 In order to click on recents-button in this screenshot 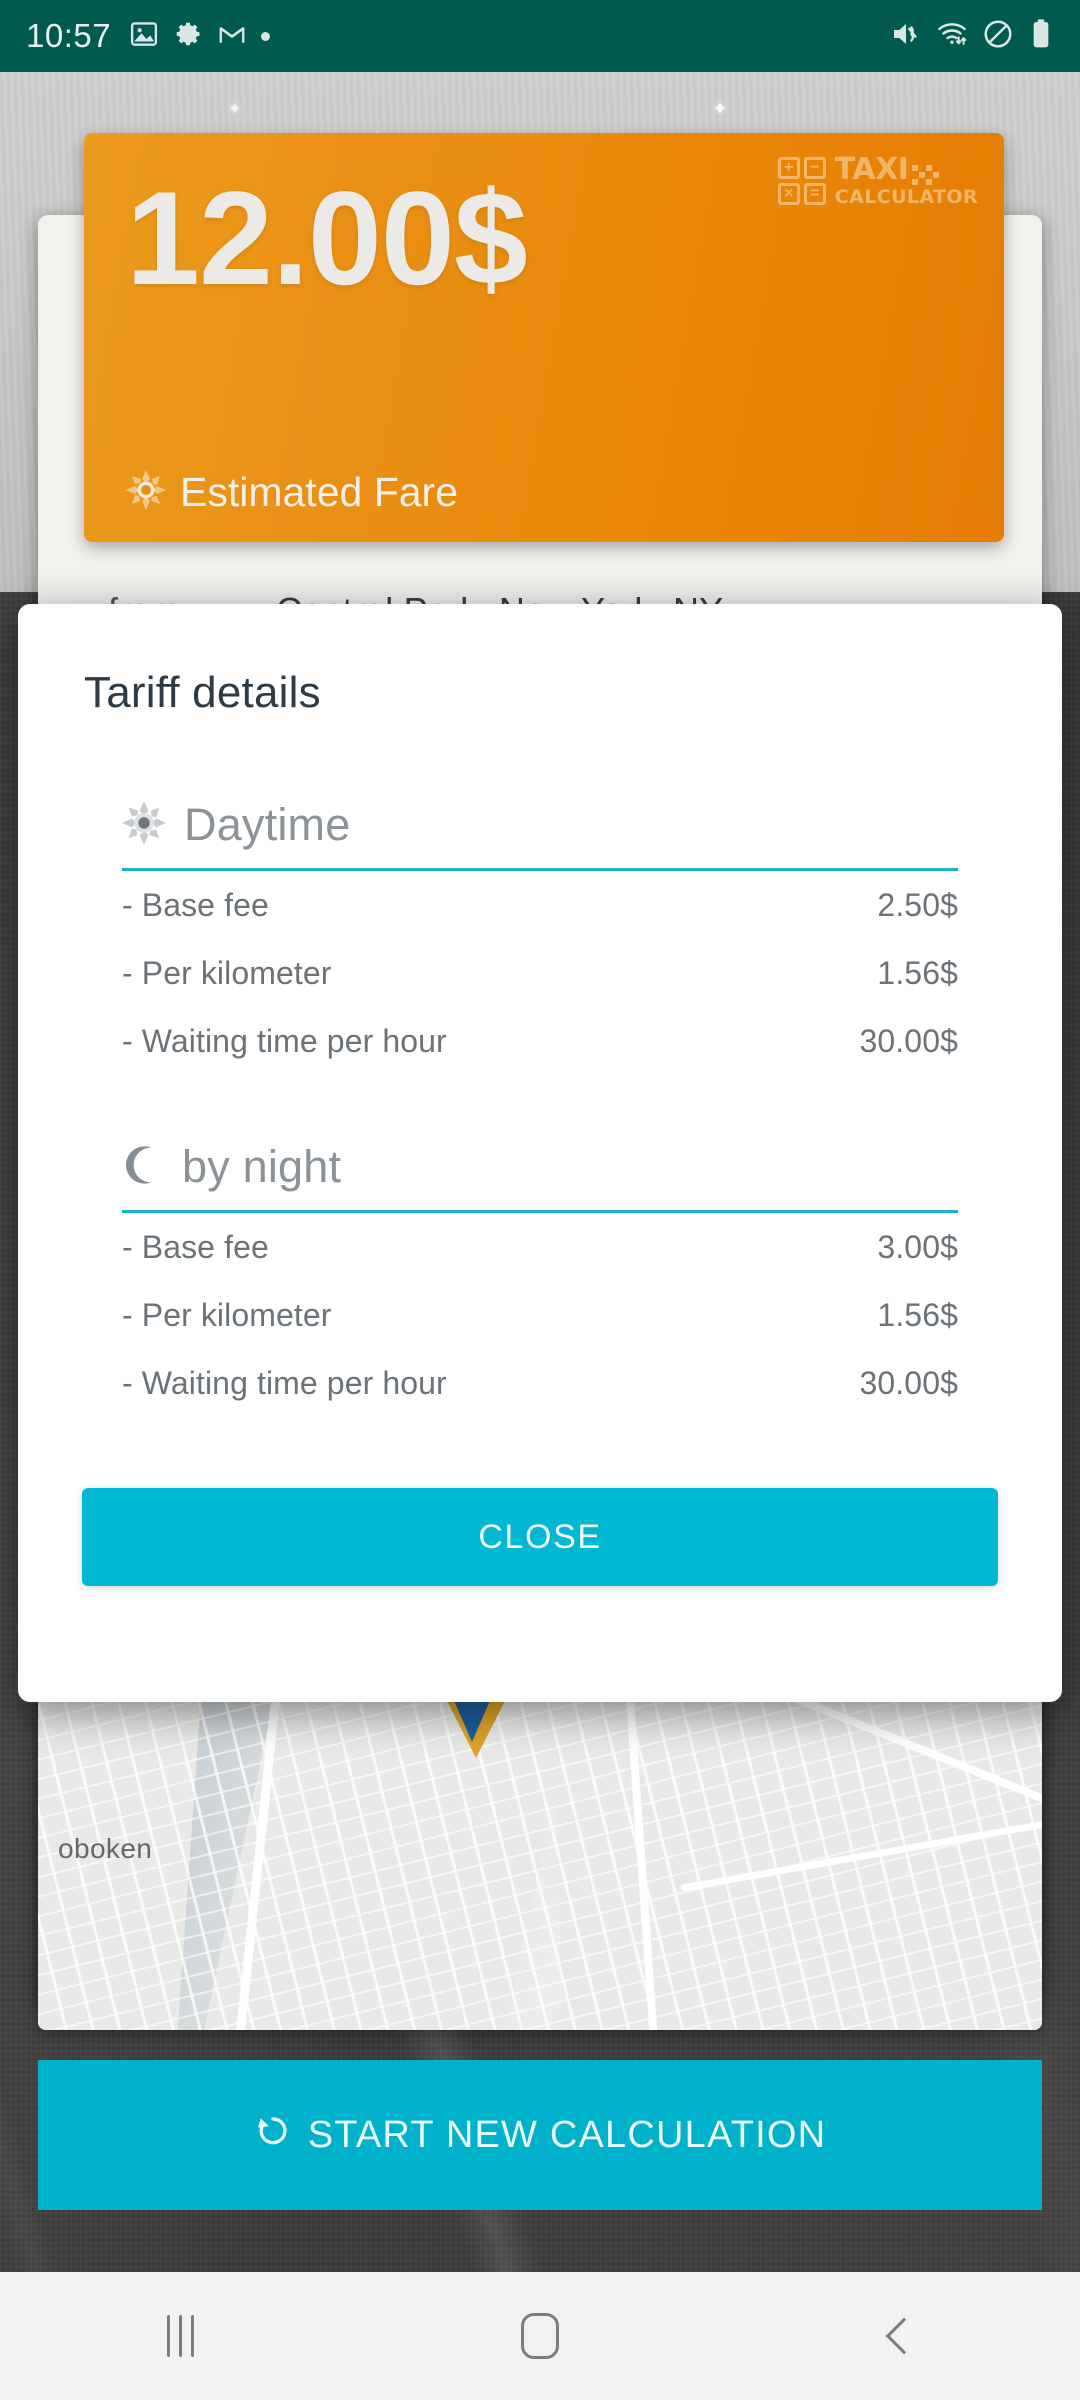, I will do `click(180, 2336)`.